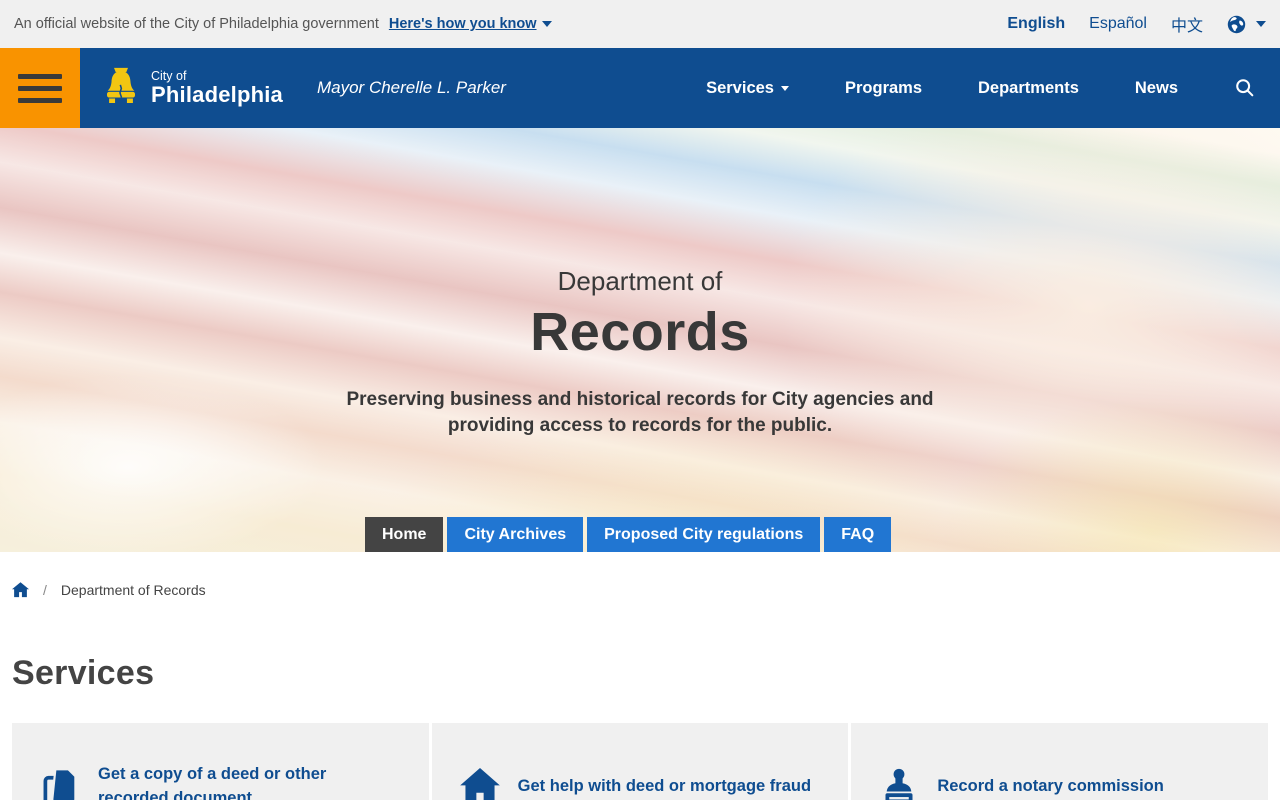  What do you see at coordinates (133, 590) in the screenshot?
I see `breadcrumb-current: Department of Records` at bounding box center [133, 590].